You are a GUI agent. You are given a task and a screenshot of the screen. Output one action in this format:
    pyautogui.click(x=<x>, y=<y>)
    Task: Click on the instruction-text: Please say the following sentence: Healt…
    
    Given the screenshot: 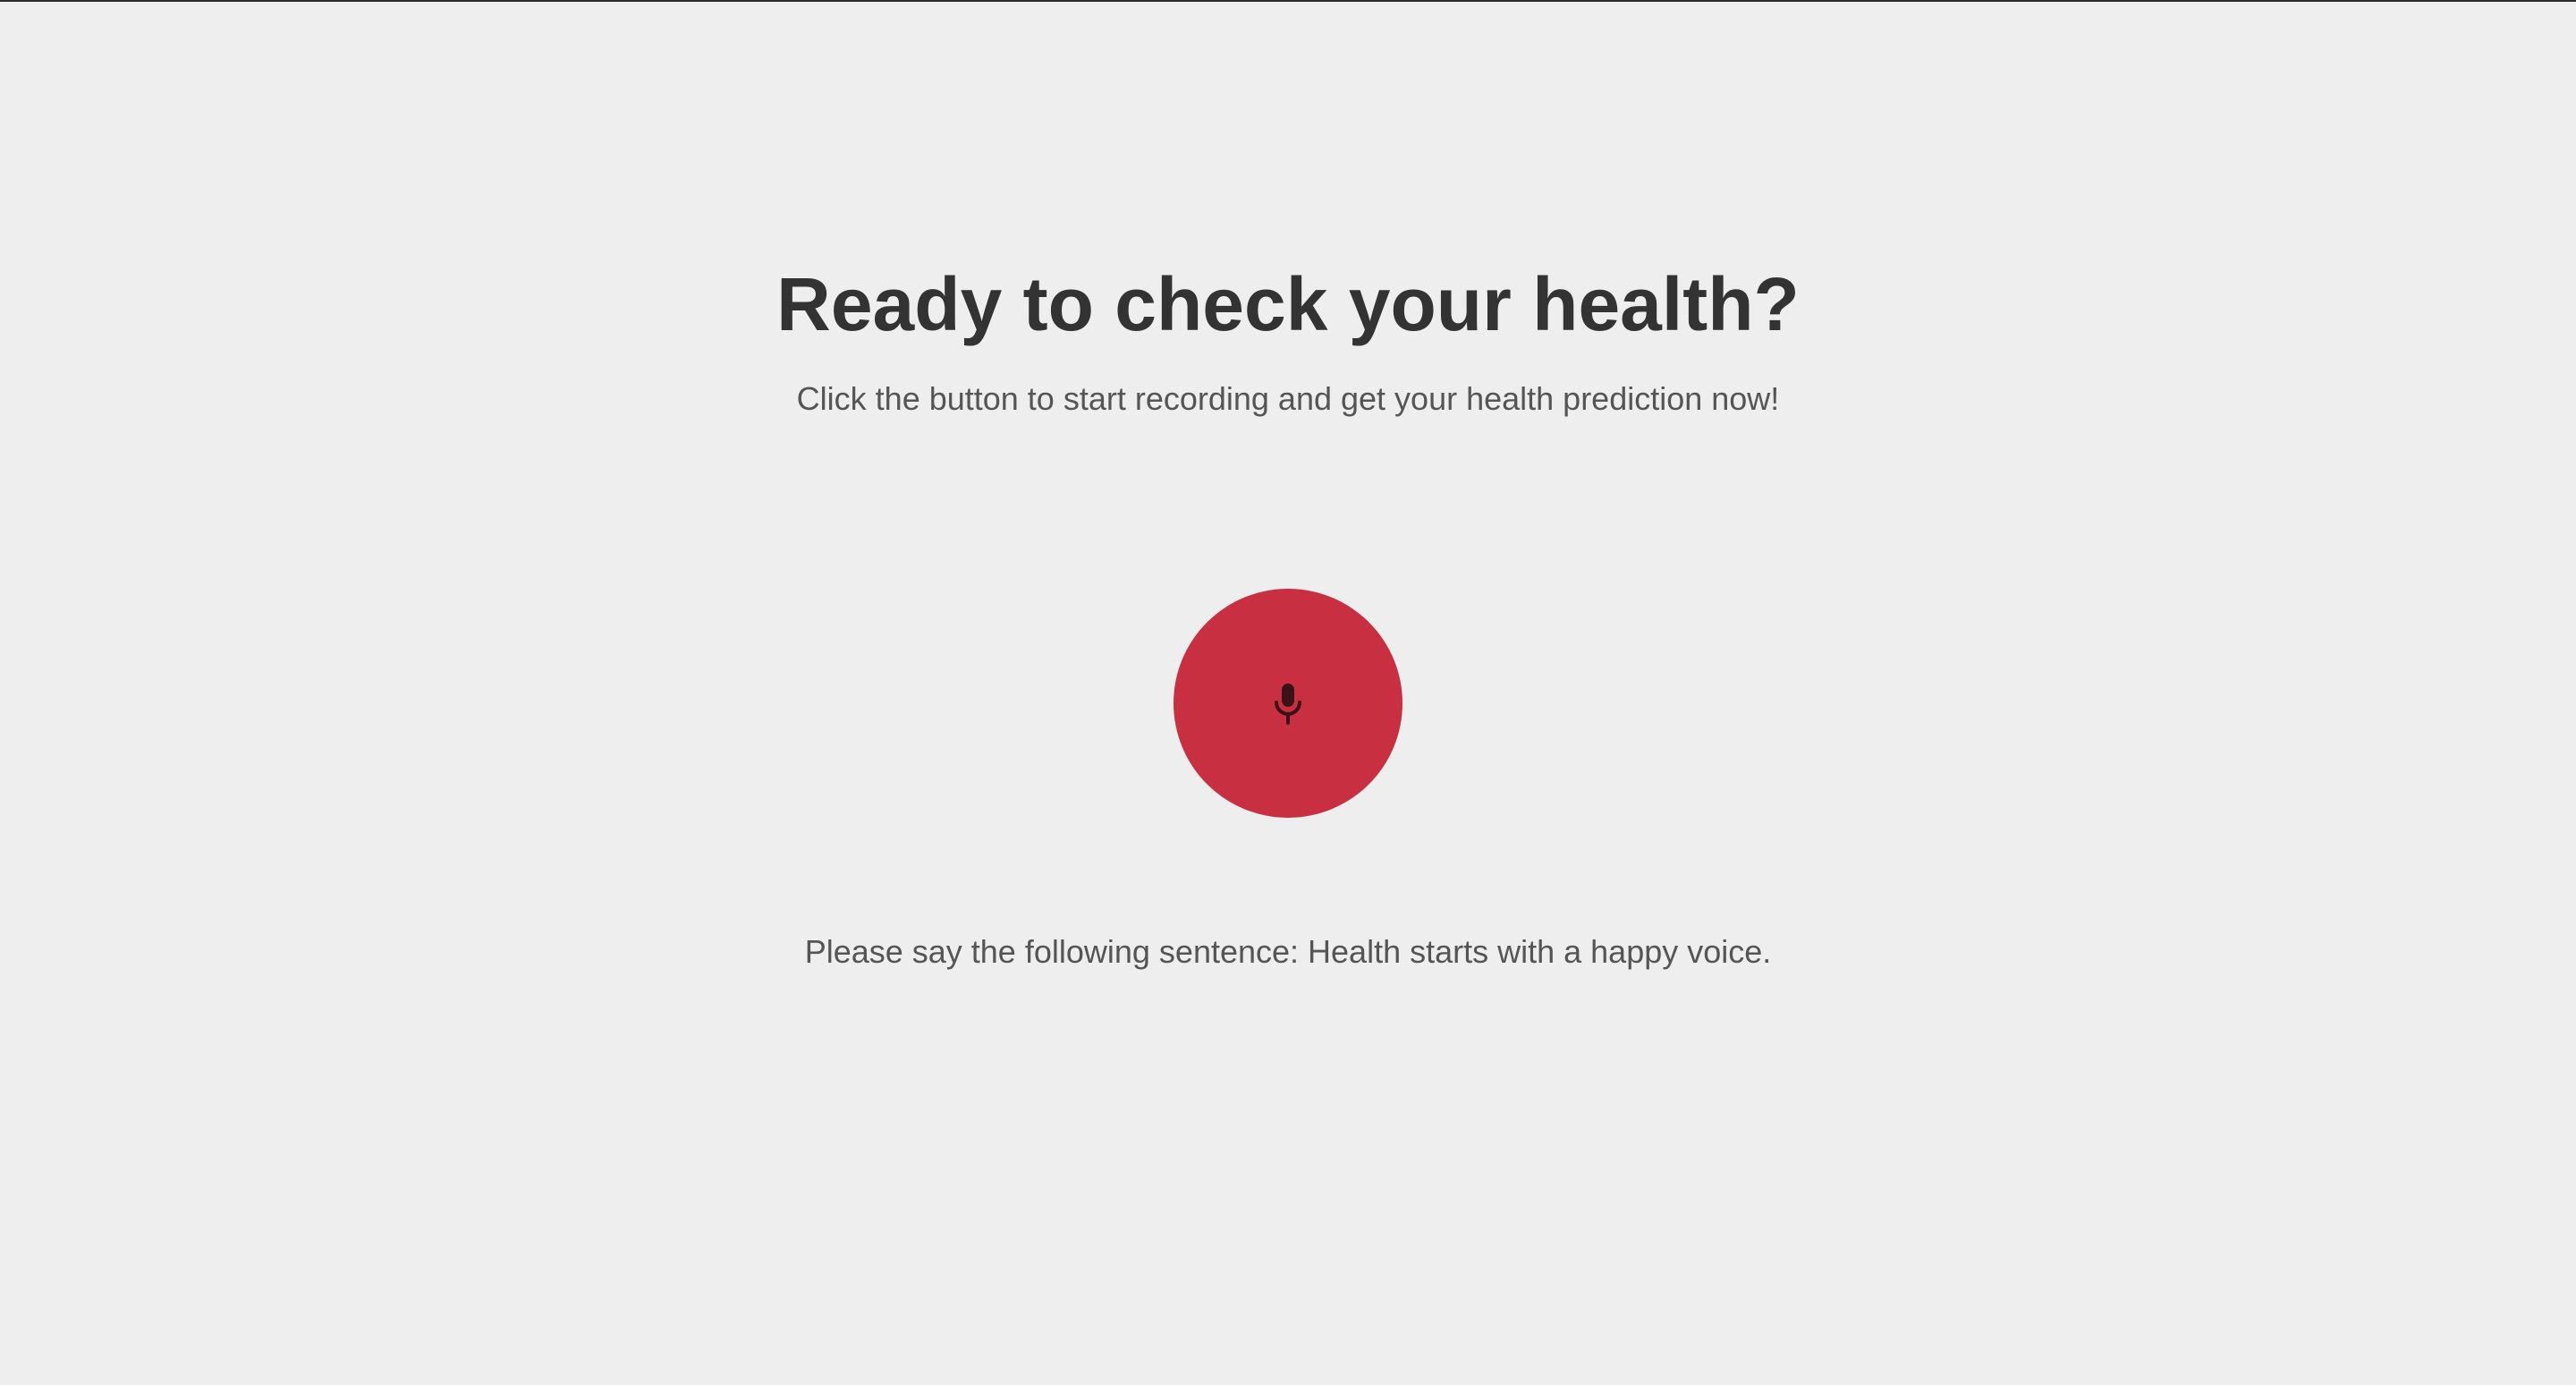 What is the action you would take?
    pyautogui.click(x=1288, y=951)
    